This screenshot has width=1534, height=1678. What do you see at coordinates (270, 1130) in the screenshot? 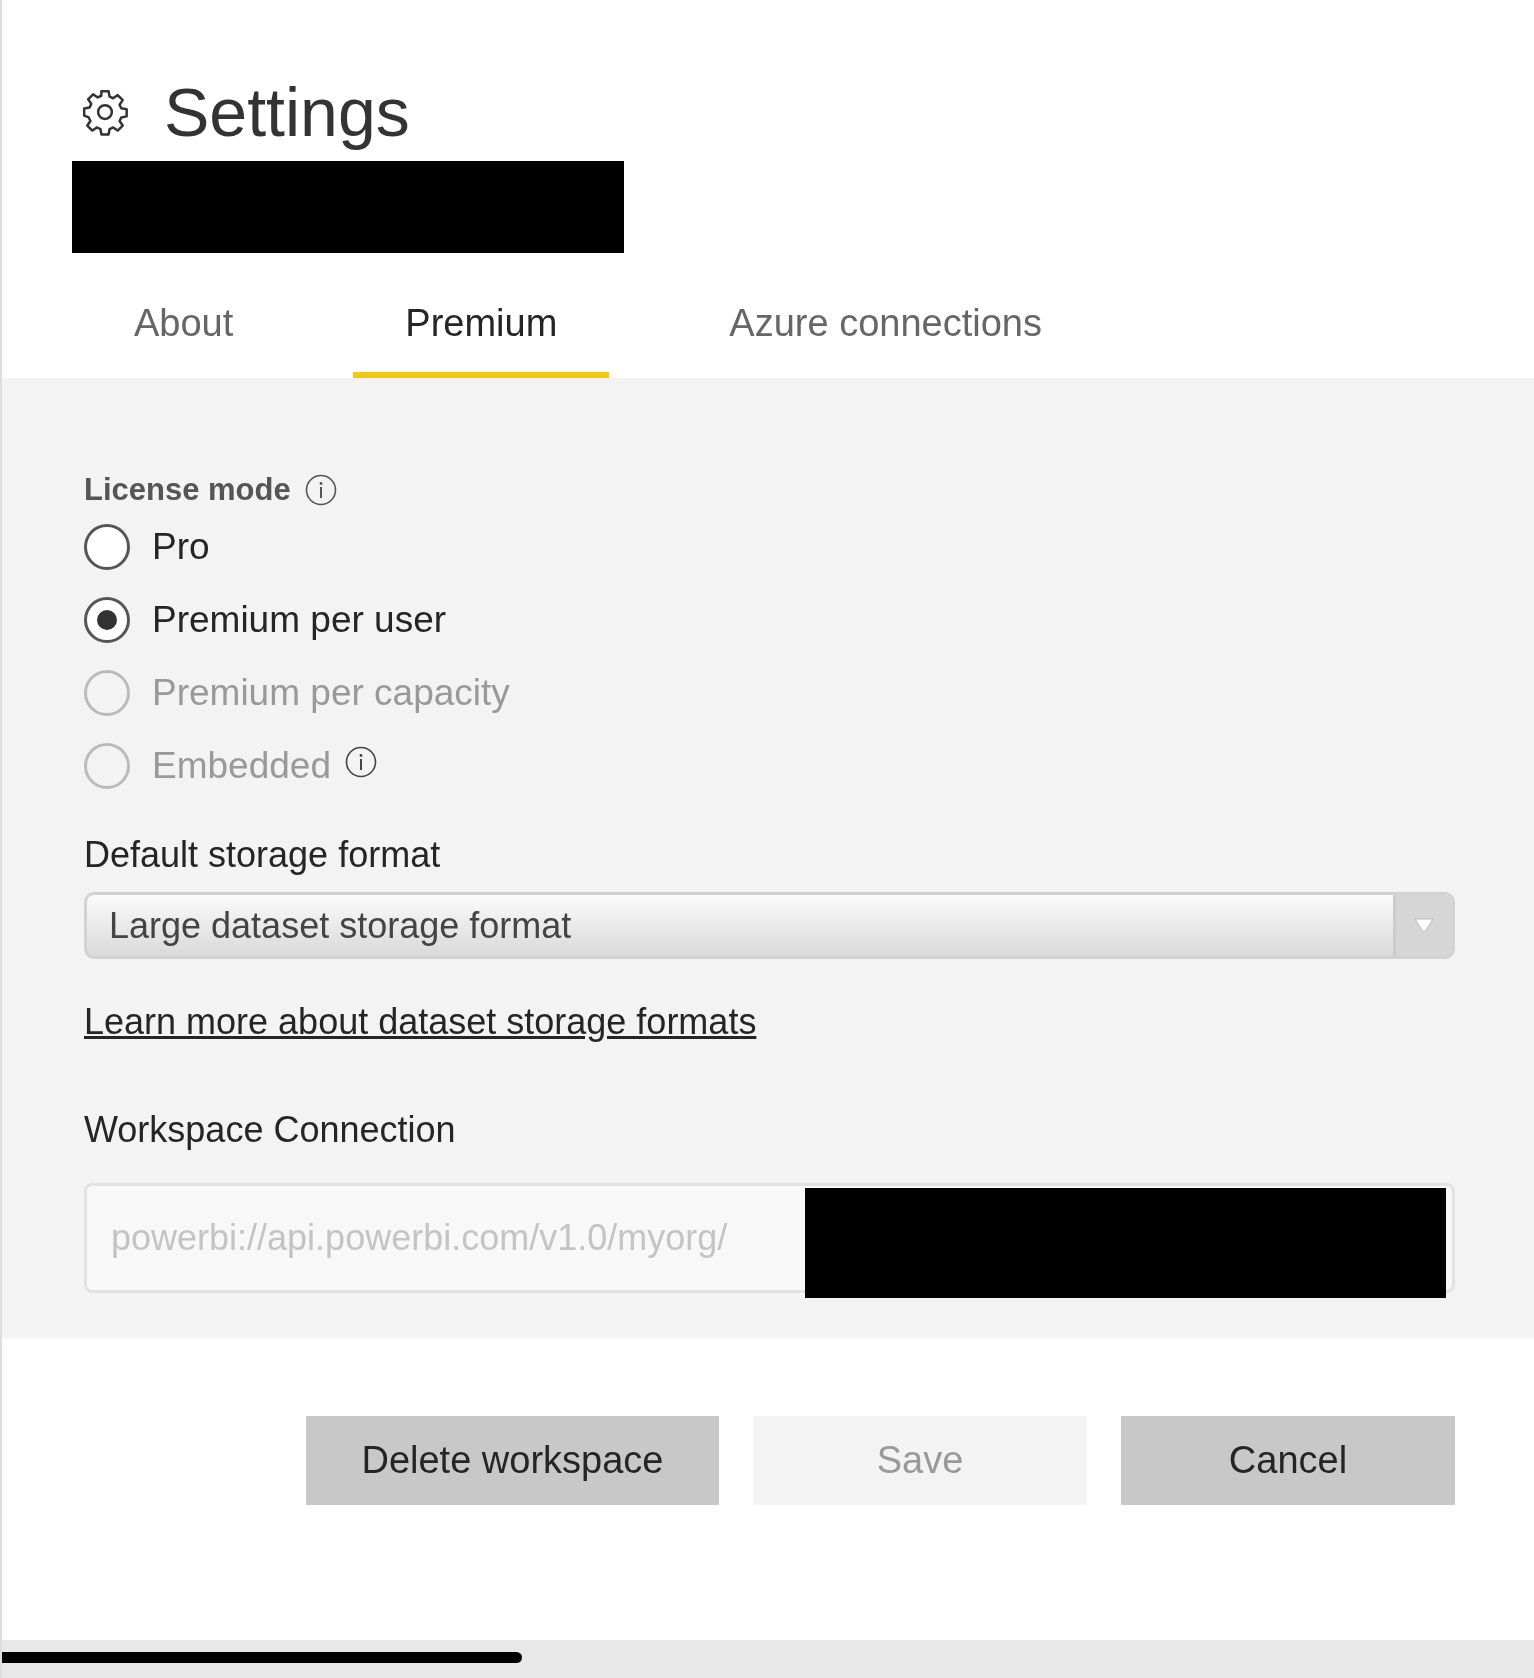
I see `field-label: Workspace Connection` at bounding box center [270, 1130].